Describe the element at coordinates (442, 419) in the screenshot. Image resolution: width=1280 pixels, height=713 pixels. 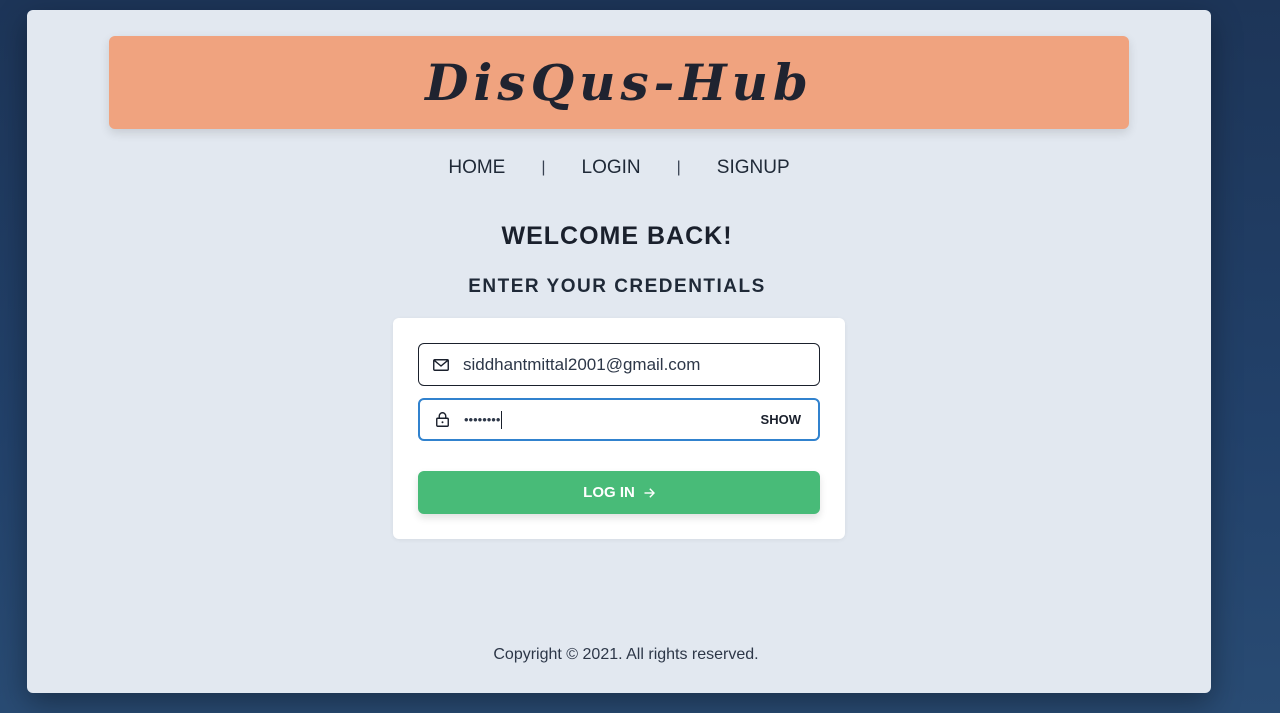
I see `lock-icon` at that location.